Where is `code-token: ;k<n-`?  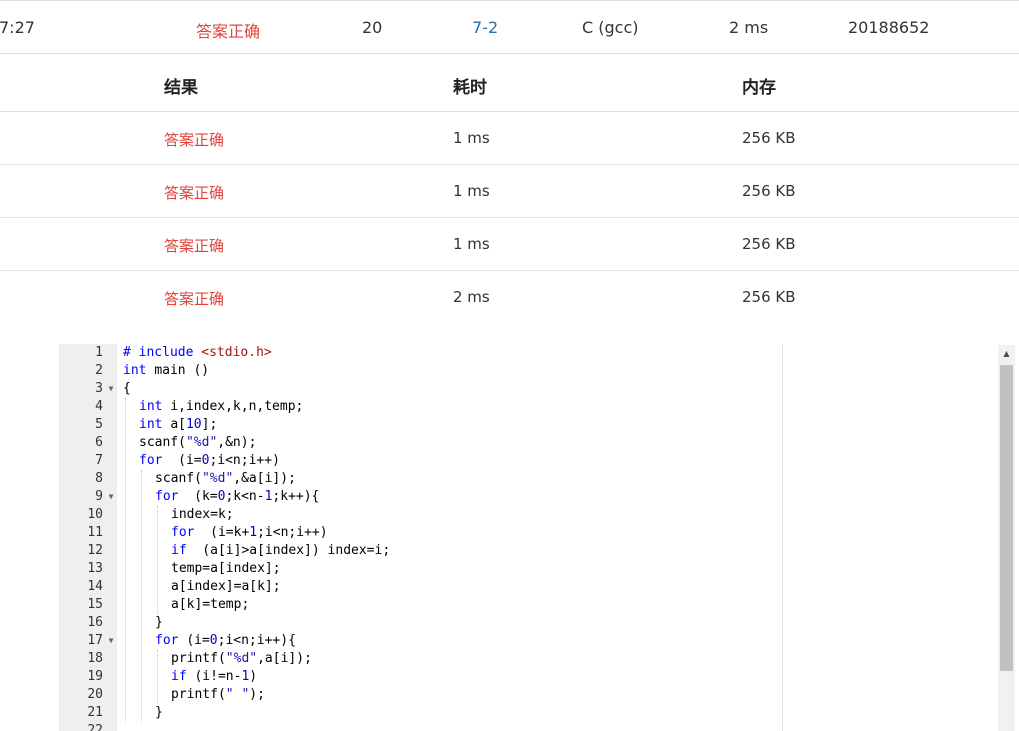 code-token: ;k<n- is located at coordinates (245, 496).